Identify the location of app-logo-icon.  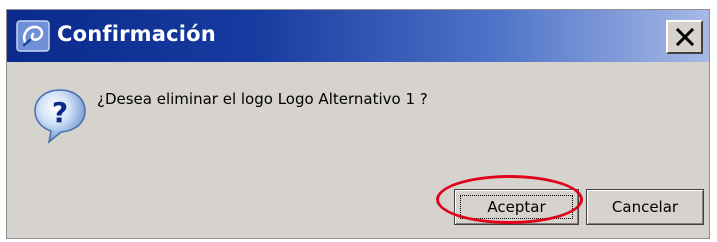
(33, 36).